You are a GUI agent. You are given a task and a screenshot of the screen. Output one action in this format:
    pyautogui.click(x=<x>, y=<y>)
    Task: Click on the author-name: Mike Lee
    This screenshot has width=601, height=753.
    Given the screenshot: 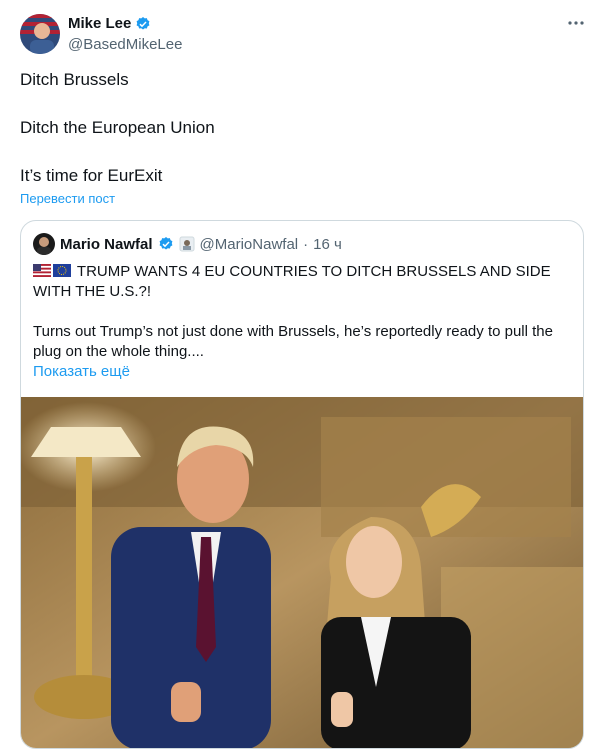 What is the action you would take?
    pyautogui.click(x=99, y=23)
    